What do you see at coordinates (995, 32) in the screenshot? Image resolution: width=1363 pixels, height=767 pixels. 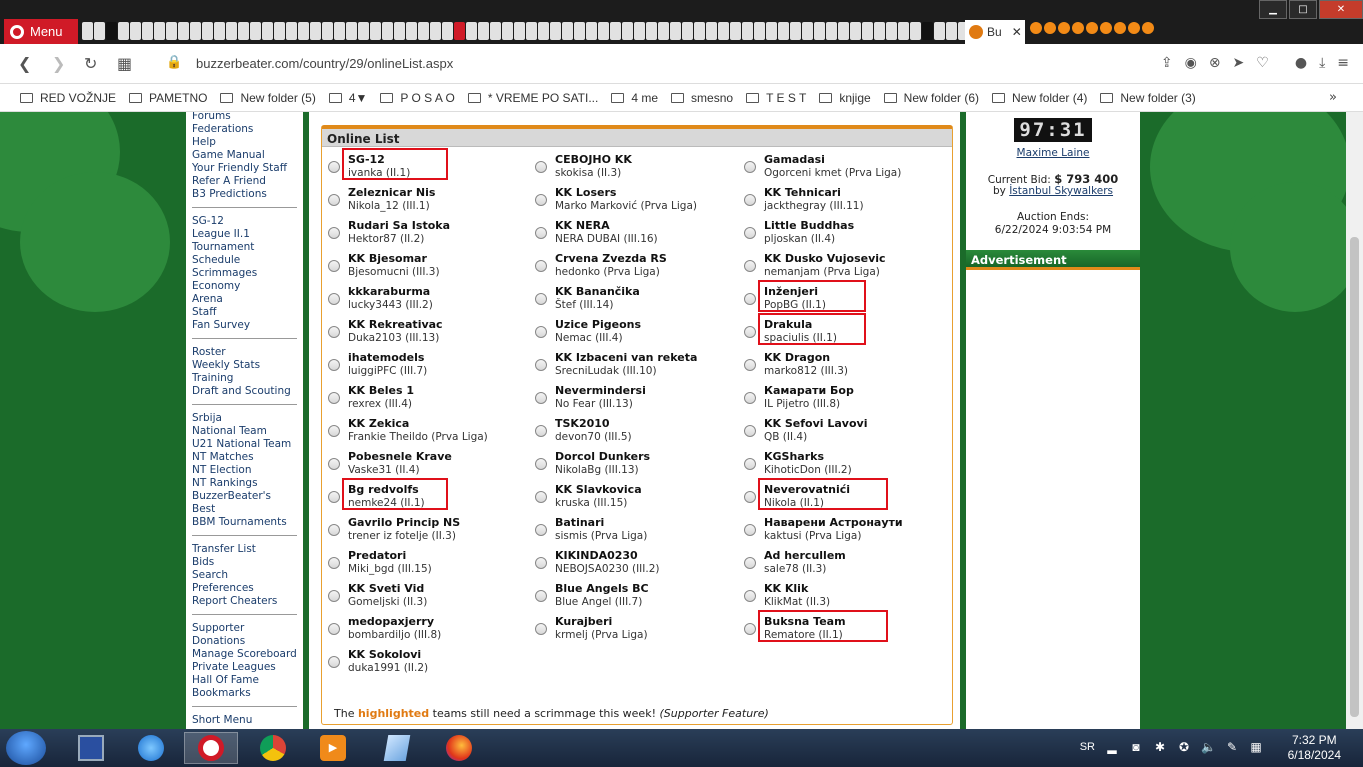 I see `active-tab: Bu ✕` at bounding box center [995, 32].